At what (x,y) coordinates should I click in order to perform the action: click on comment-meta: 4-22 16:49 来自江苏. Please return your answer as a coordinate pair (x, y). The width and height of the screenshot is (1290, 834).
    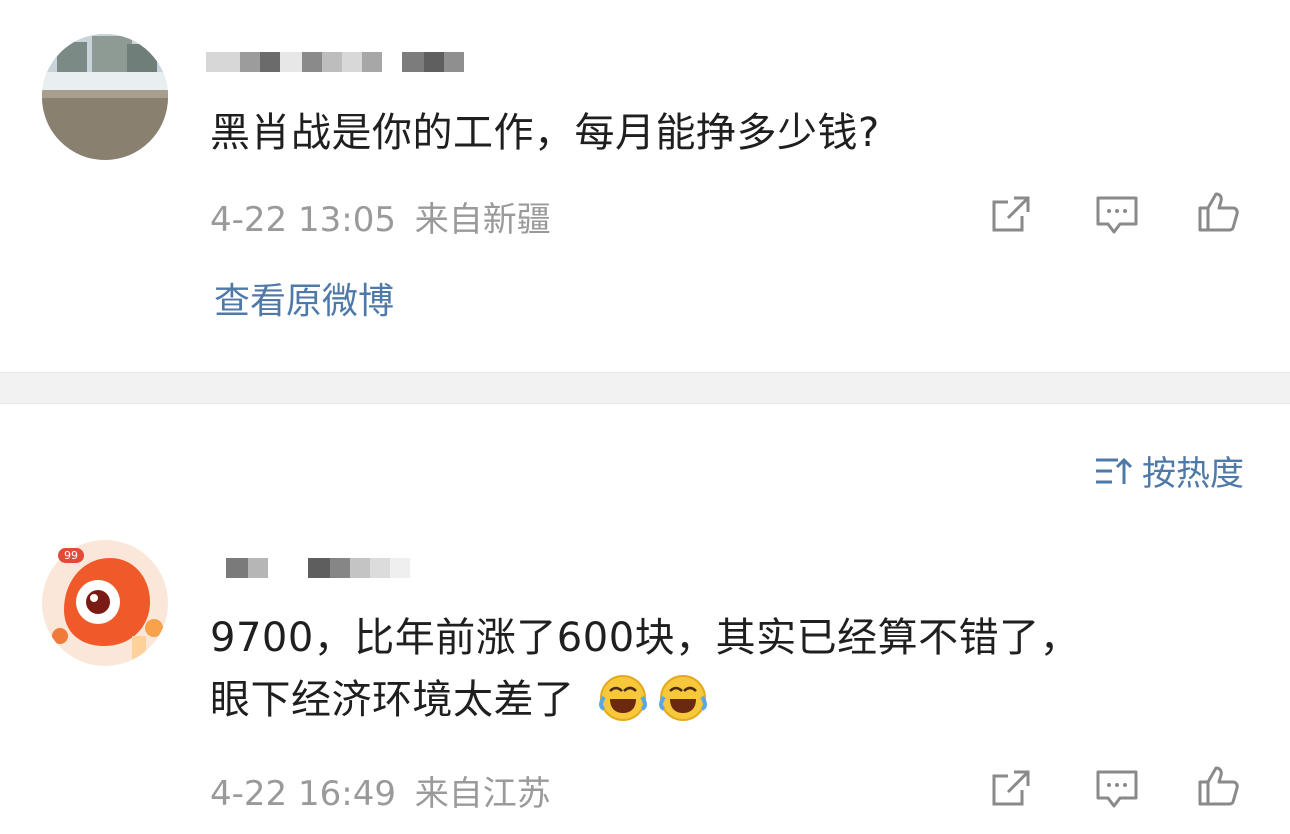
    Looking at the image, I should click on (380, 790).